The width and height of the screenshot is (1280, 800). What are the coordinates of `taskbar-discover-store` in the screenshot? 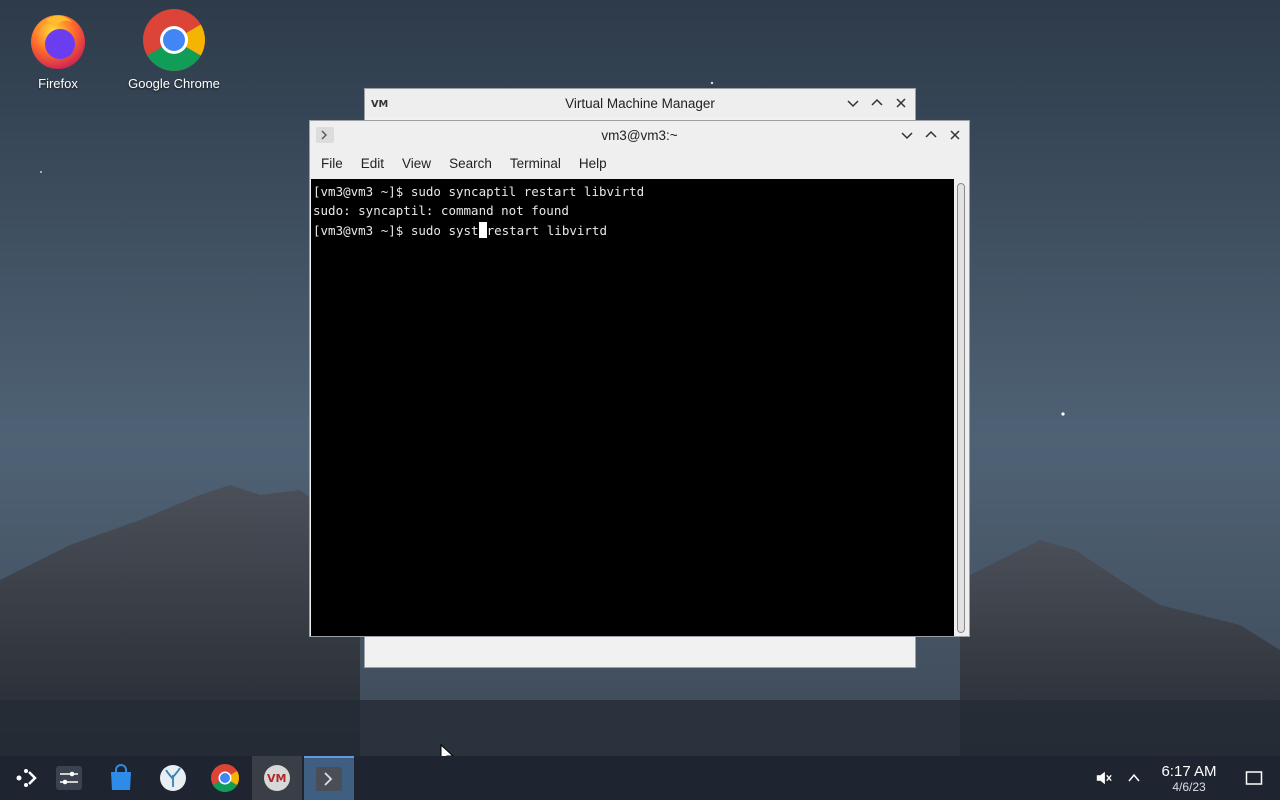 It's located at (121, 778).